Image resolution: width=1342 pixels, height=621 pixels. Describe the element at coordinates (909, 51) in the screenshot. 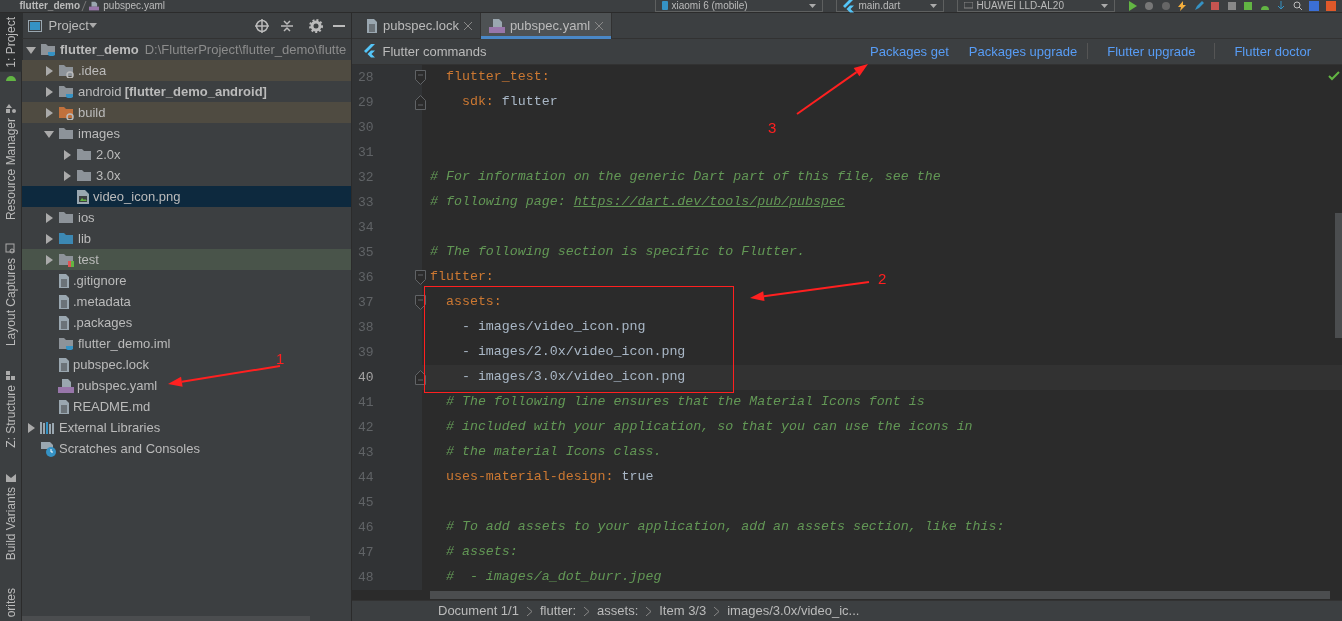

I see `command-link: Packages get` at that location.